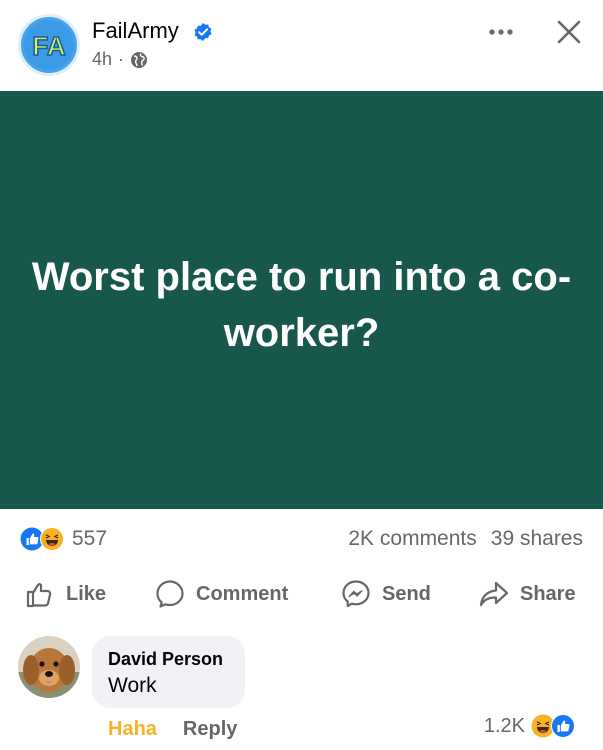  Describe the element at coordinates (172, 729) in the screenshot. I see `comment-actions: Haha Reply` at that location.